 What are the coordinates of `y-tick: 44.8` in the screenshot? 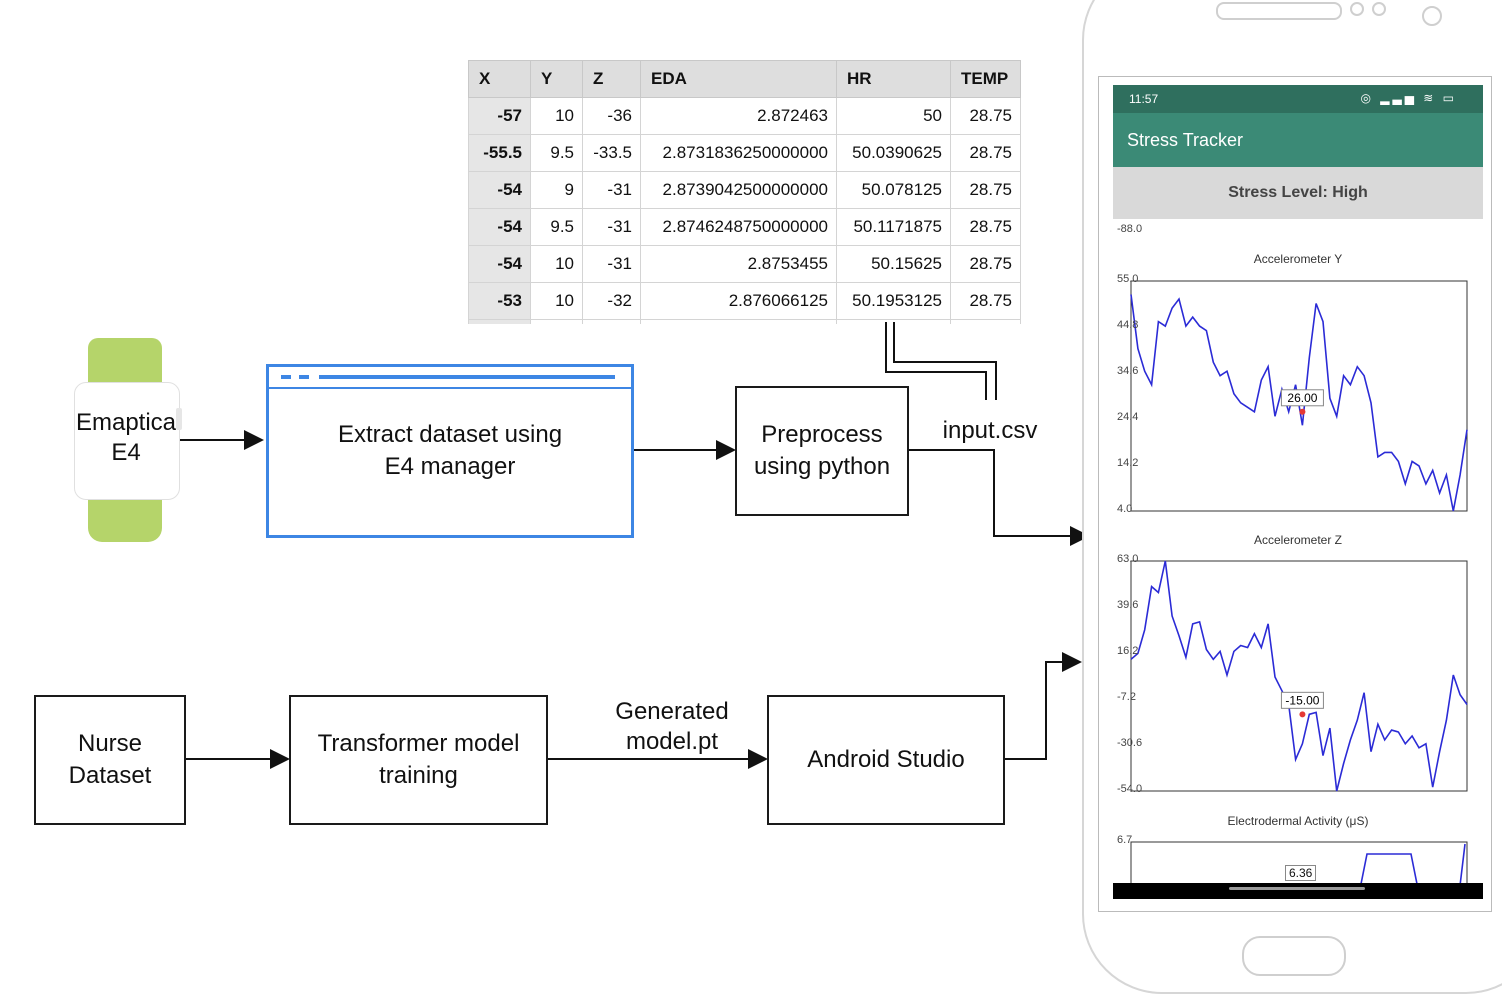 It's located at (1128, 325).